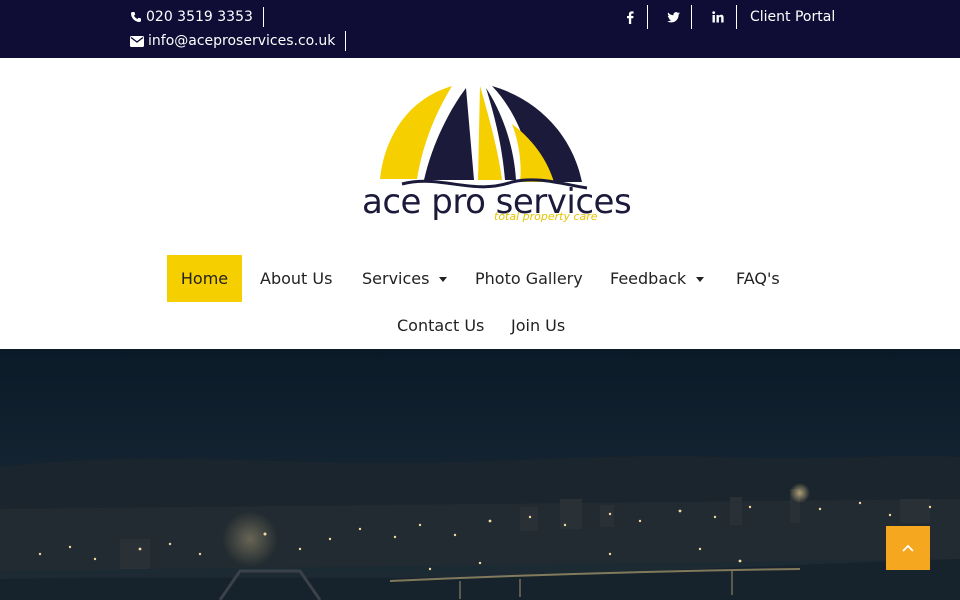 The image size is (960, 600). I want to click on nav-photo-gallery: Photo Gallery, so click(529, 278).